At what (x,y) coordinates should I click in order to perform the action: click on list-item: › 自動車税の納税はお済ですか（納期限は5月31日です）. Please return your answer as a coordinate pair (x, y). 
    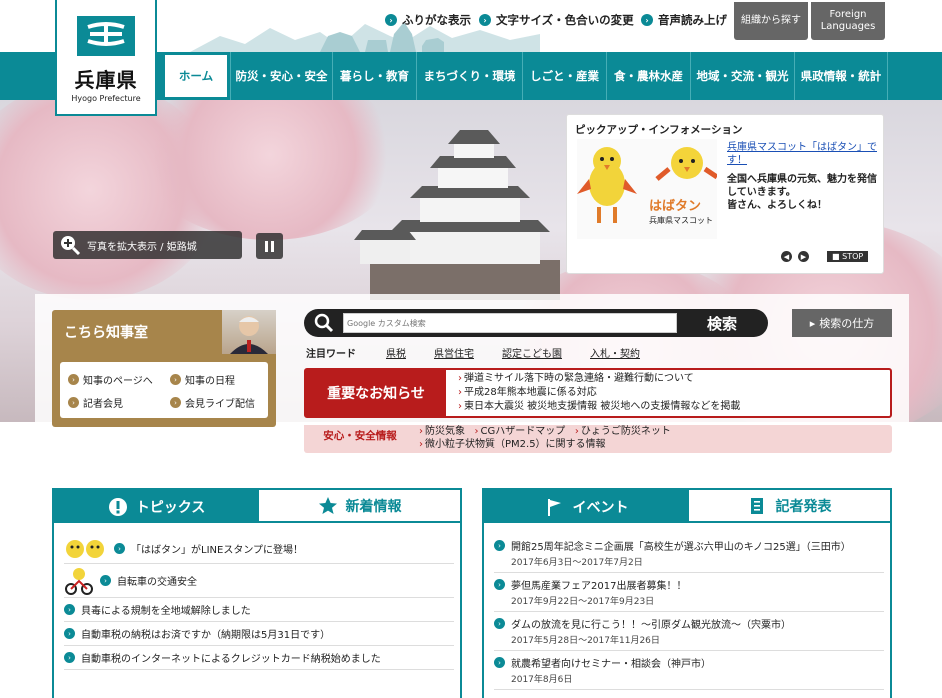
    Looking at the image, I should click on (259, 634).